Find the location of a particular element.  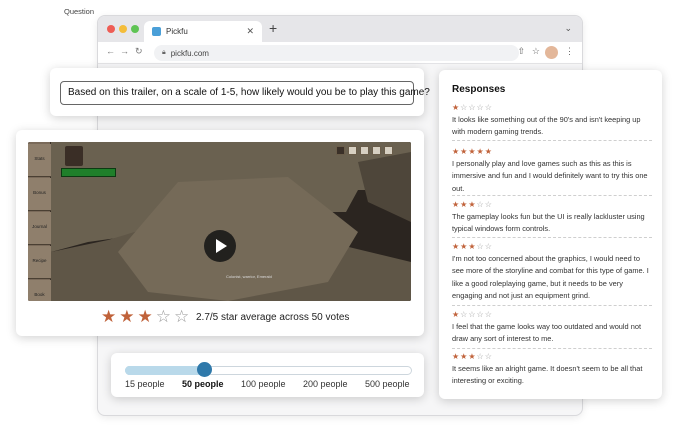

new-tab-icon: + is located at coordinates (273, 28).